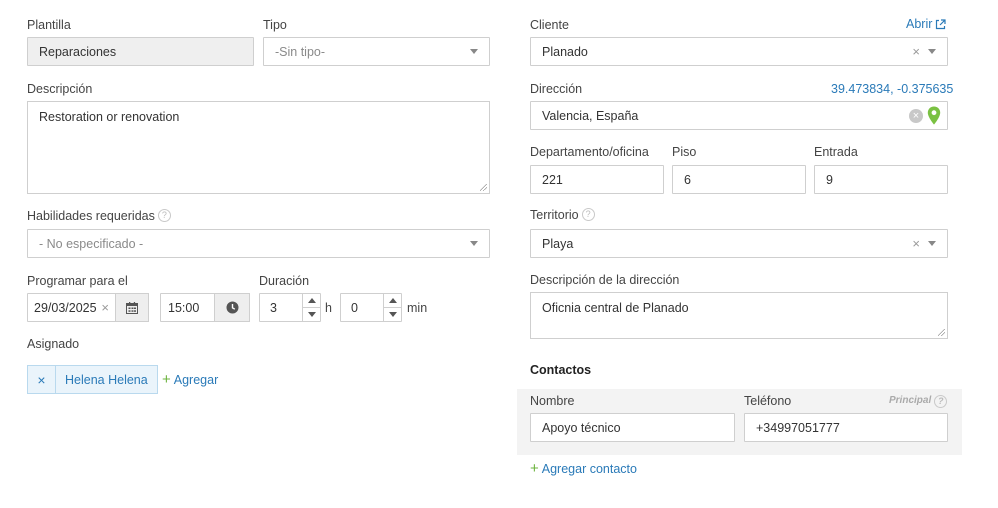  What do you see at coordinates (284, 281) in the screenshot?
I see `duration-label: Duración` at bounding box center [284, 281].